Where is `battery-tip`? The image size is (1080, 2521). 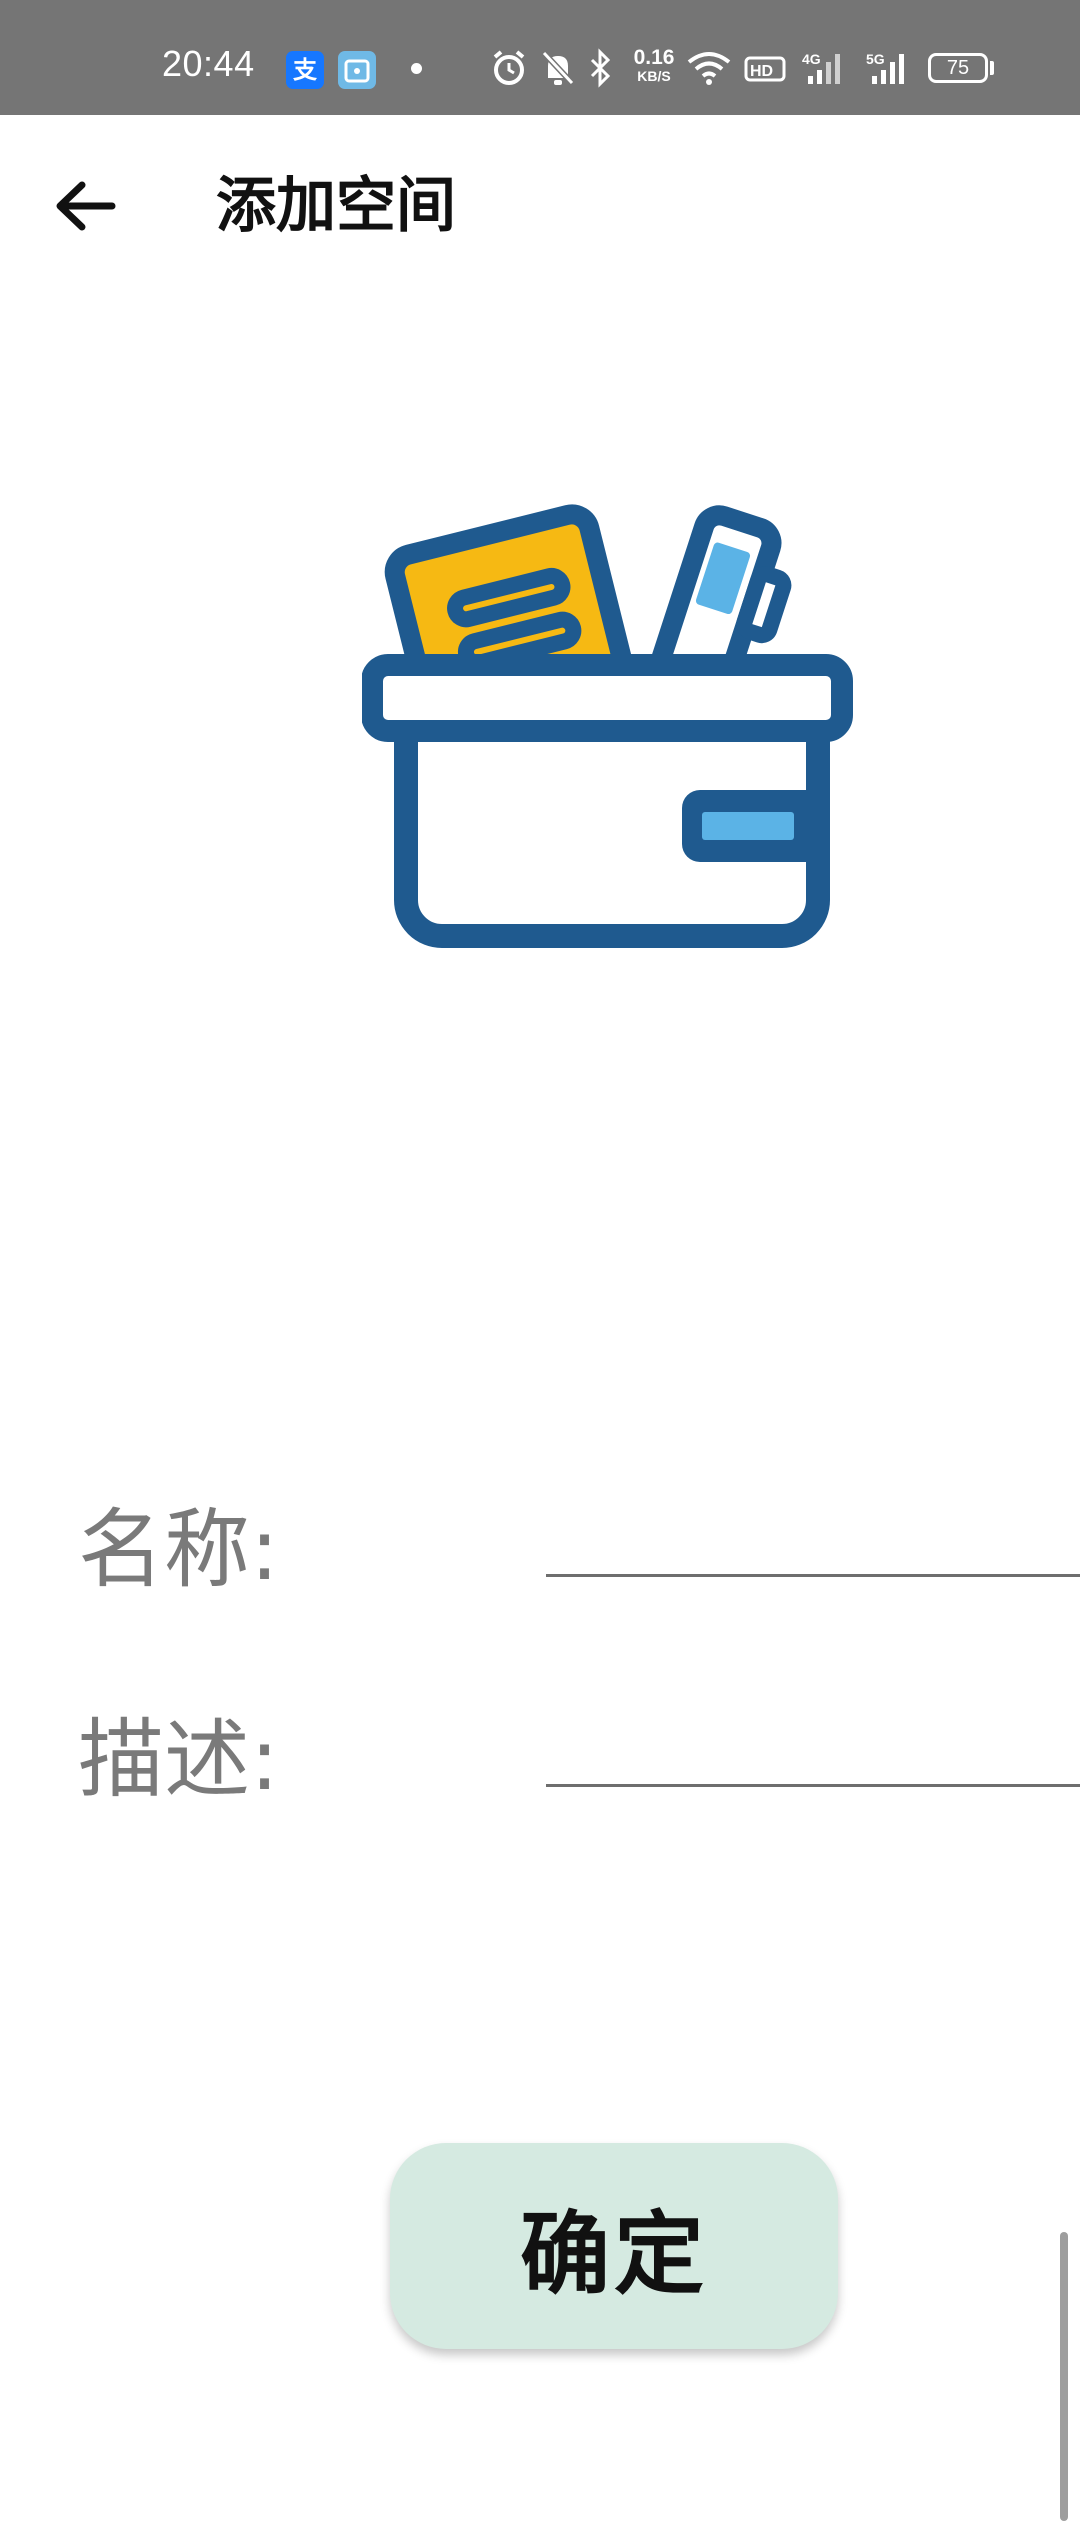
battery-tip is located at coordinates (992, 68).